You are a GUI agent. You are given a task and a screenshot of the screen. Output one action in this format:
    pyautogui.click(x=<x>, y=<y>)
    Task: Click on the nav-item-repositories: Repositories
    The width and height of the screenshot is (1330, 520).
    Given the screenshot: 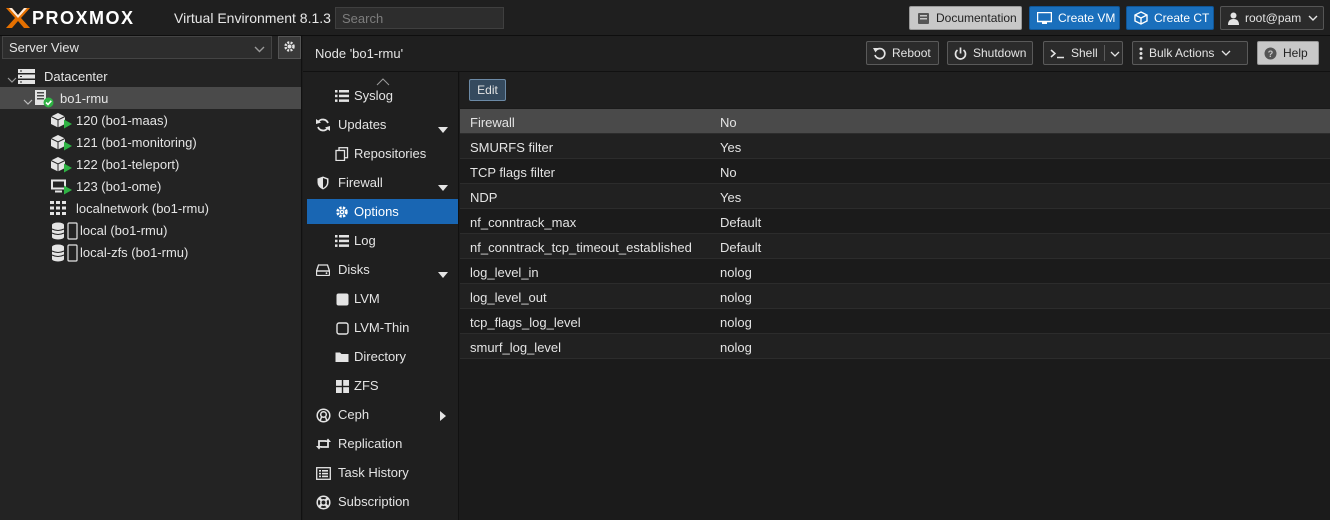 What is the action you would take?
    pyautogui.click(x=382, y=153)
    